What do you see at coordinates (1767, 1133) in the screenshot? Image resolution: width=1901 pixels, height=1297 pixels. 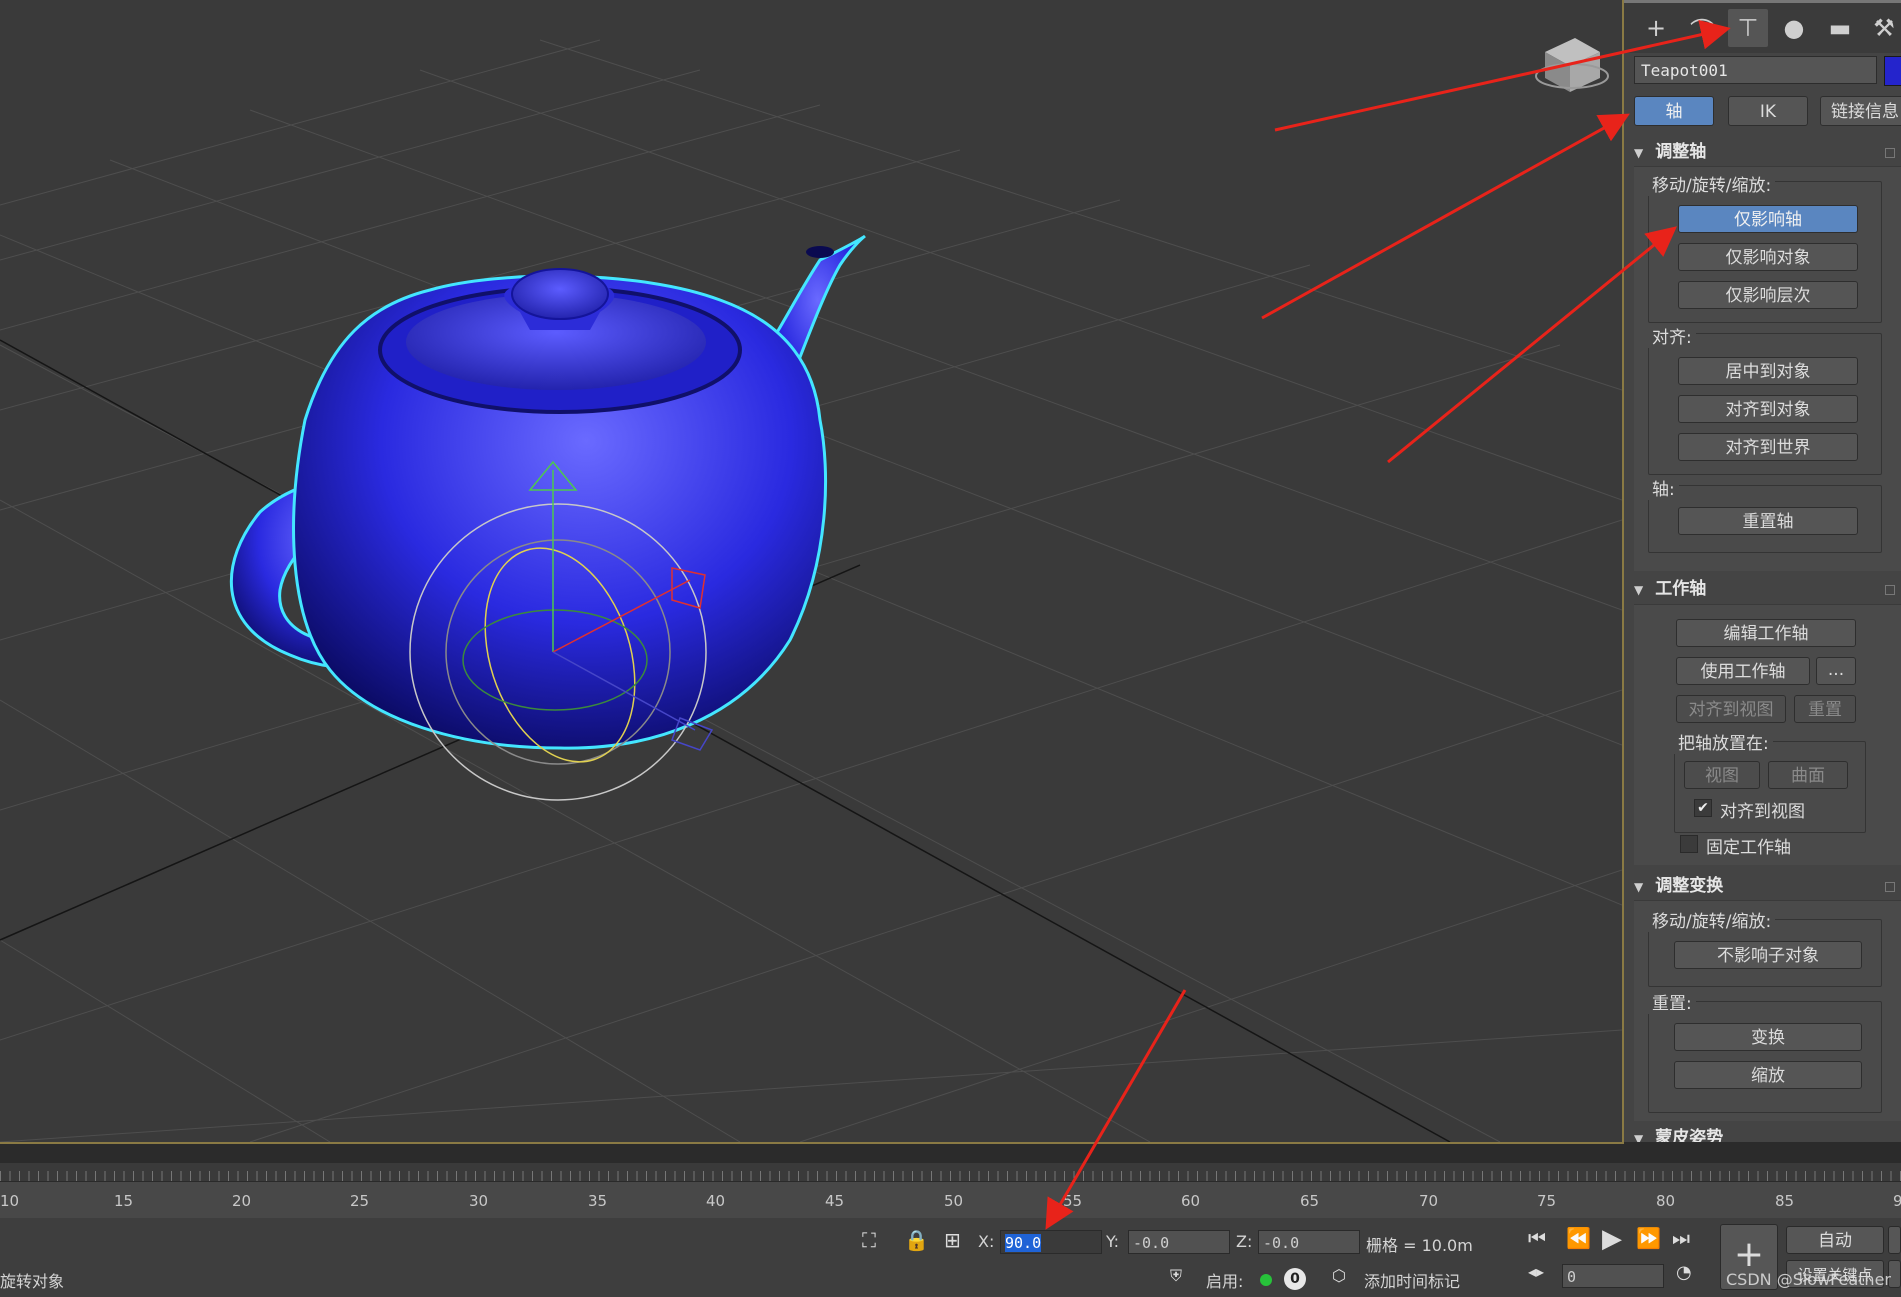 I see `skin-pose-rollout-header: ▼ 蒙皮姿势` at bounding box center [1767, 1133].